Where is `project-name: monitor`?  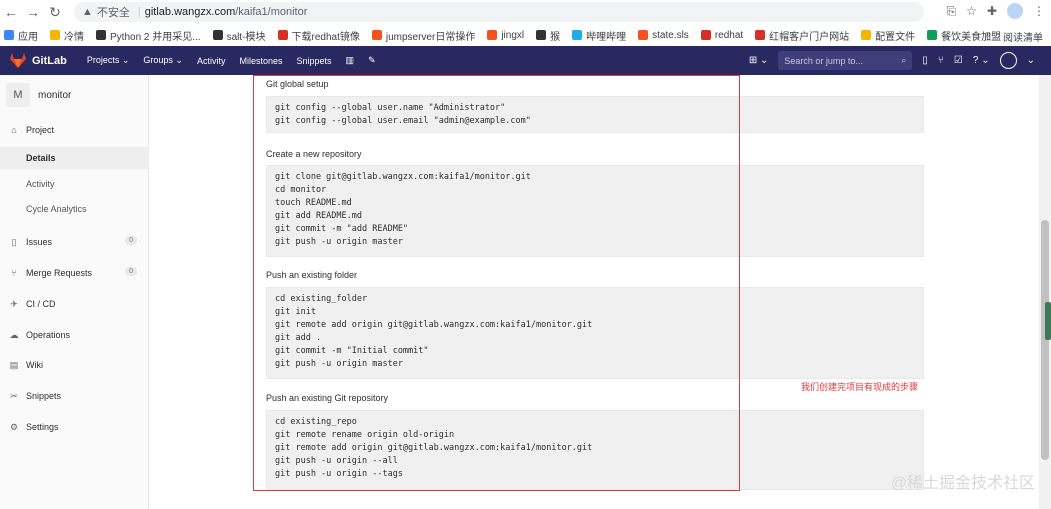 project-name: monitor is located at coordinates (55, 95).